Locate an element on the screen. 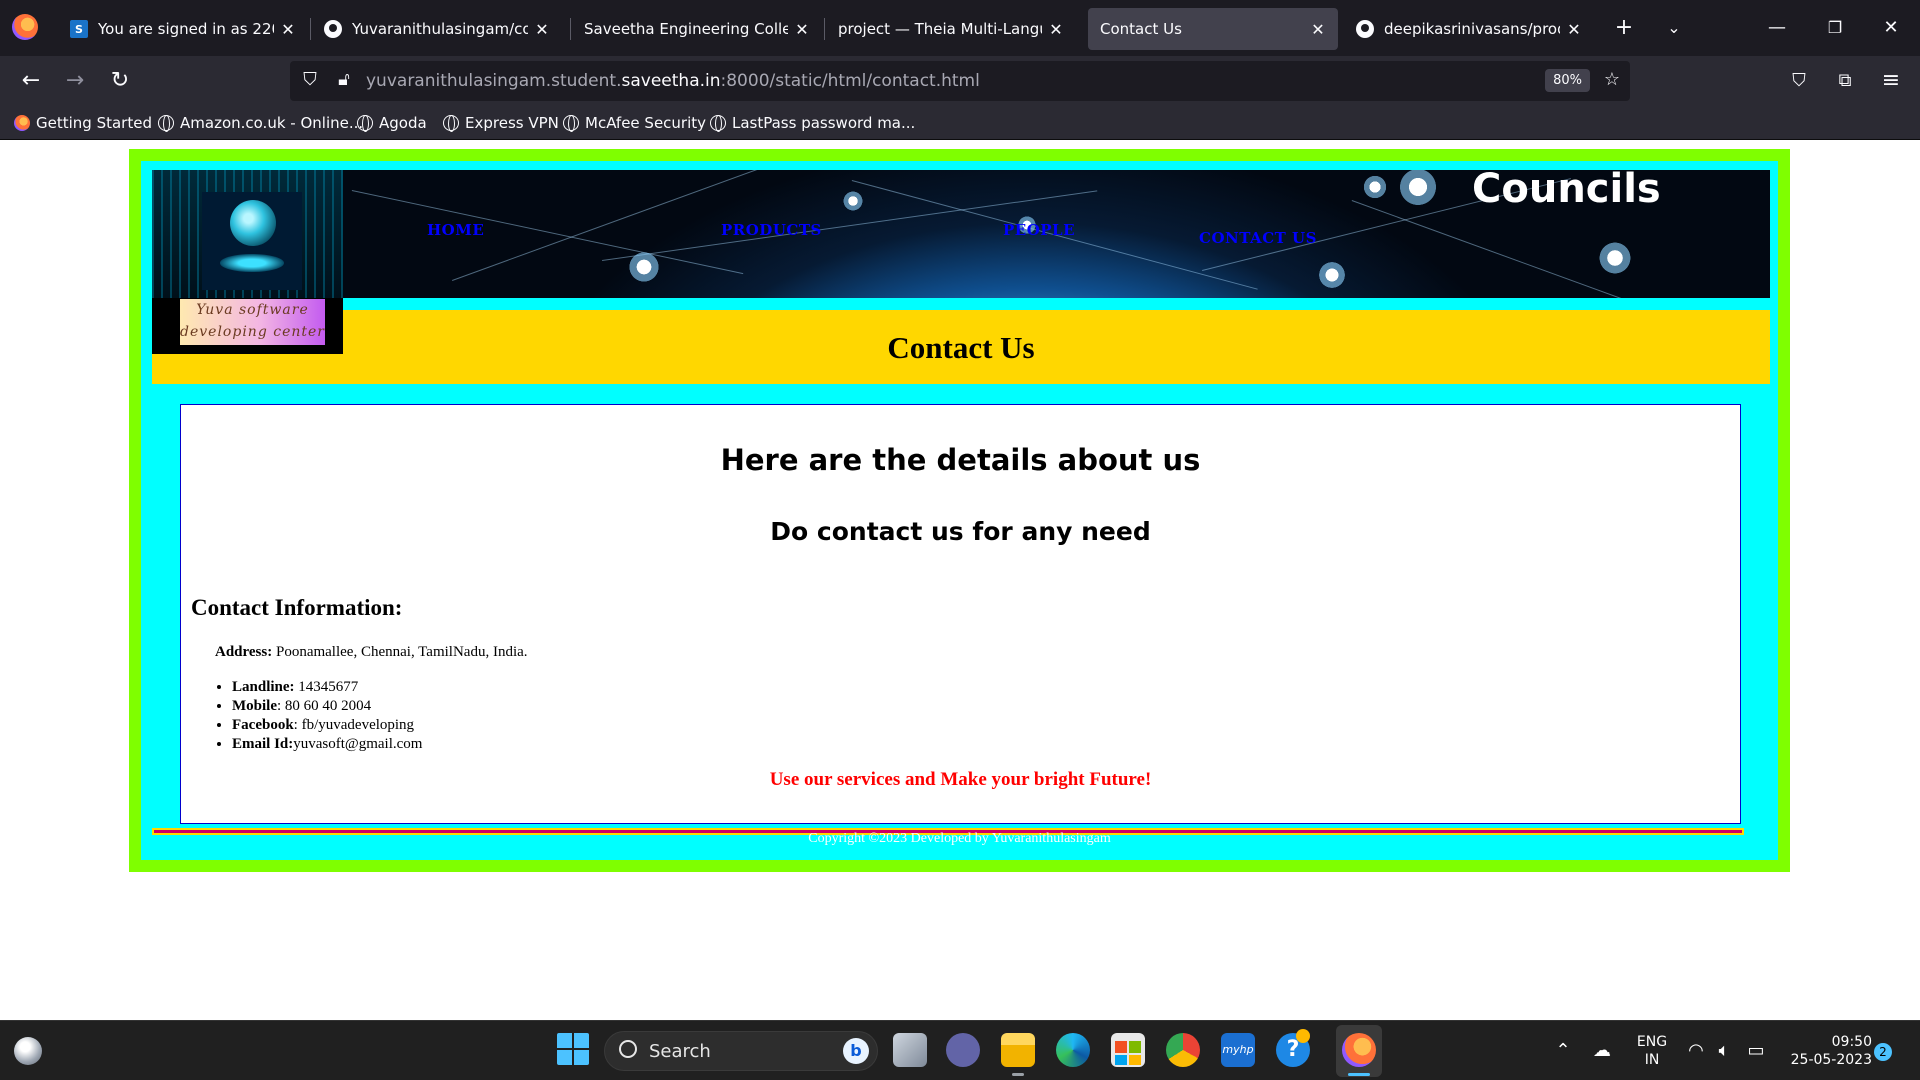 Image resolution: width=1920 pixels, height=1080 pixels. firefox-taskbar-icon is located at coordinates (1359, 1050).